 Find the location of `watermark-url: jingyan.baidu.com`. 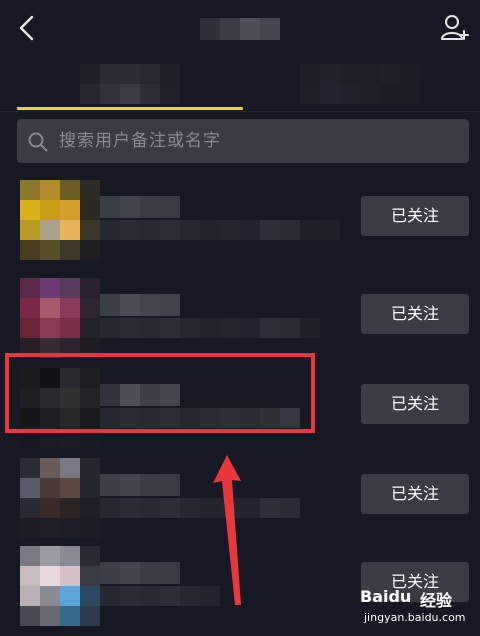

watermark-url: jingyan.baidu.com is located at coordinates (415, 617).